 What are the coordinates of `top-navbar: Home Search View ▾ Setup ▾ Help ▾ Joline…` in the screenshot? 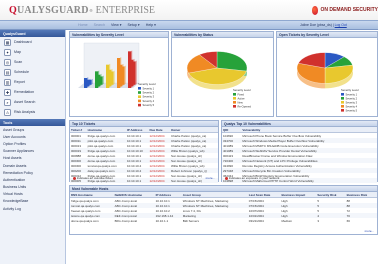 It's located at (189, 25).